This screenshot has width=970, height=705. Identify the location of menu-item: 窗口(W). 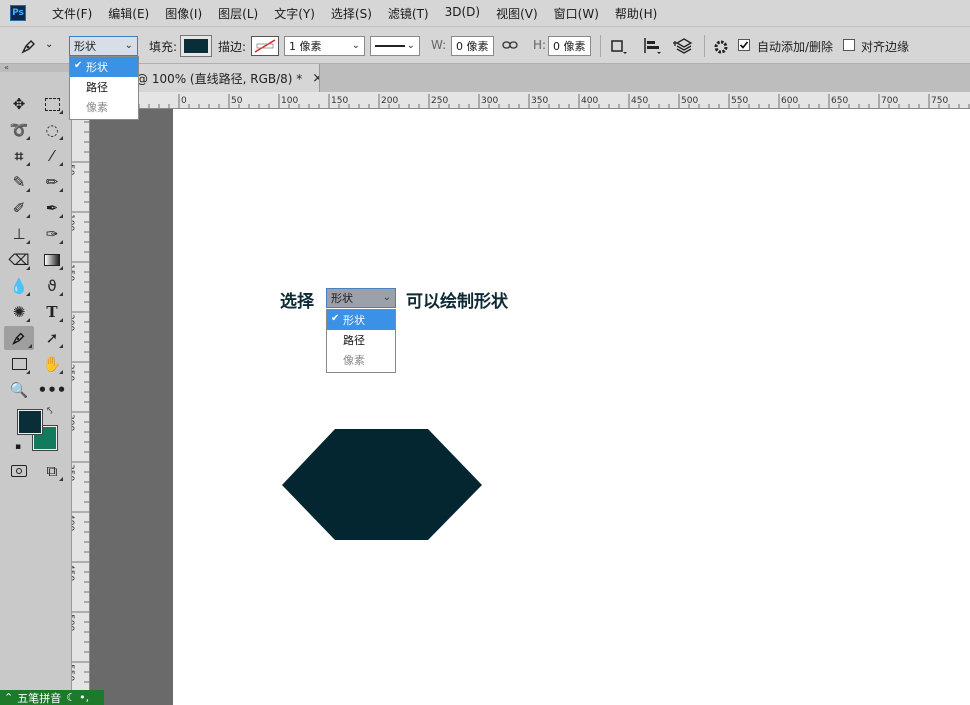
(576, 13).